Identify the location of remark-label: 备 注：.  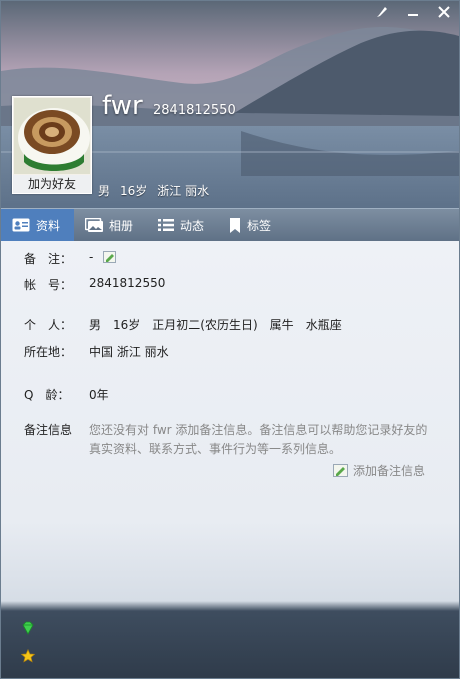
(48, 259).